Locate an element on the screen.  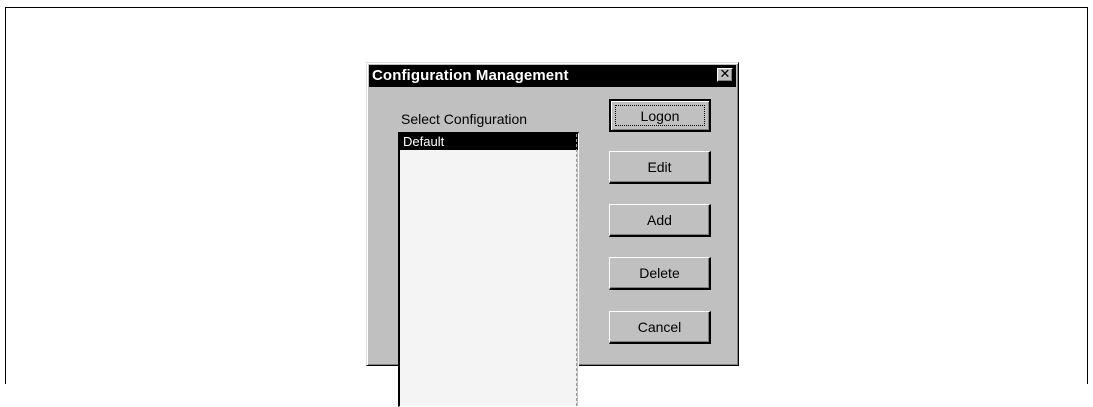
dialog-titlebar: Configuration Management ✕ is located at coordinates (552, 76).